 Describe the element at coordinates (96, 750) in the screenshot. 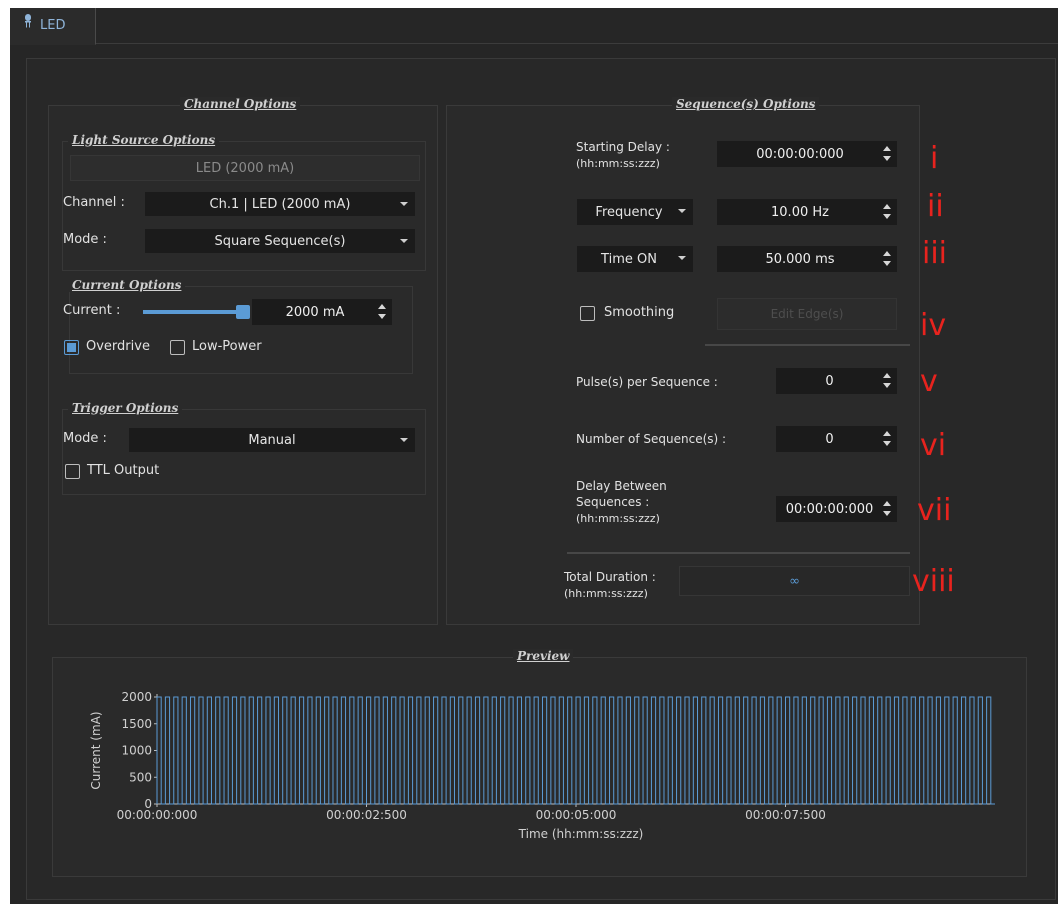

I see `y-axis-label: Current (mA)` at that location.